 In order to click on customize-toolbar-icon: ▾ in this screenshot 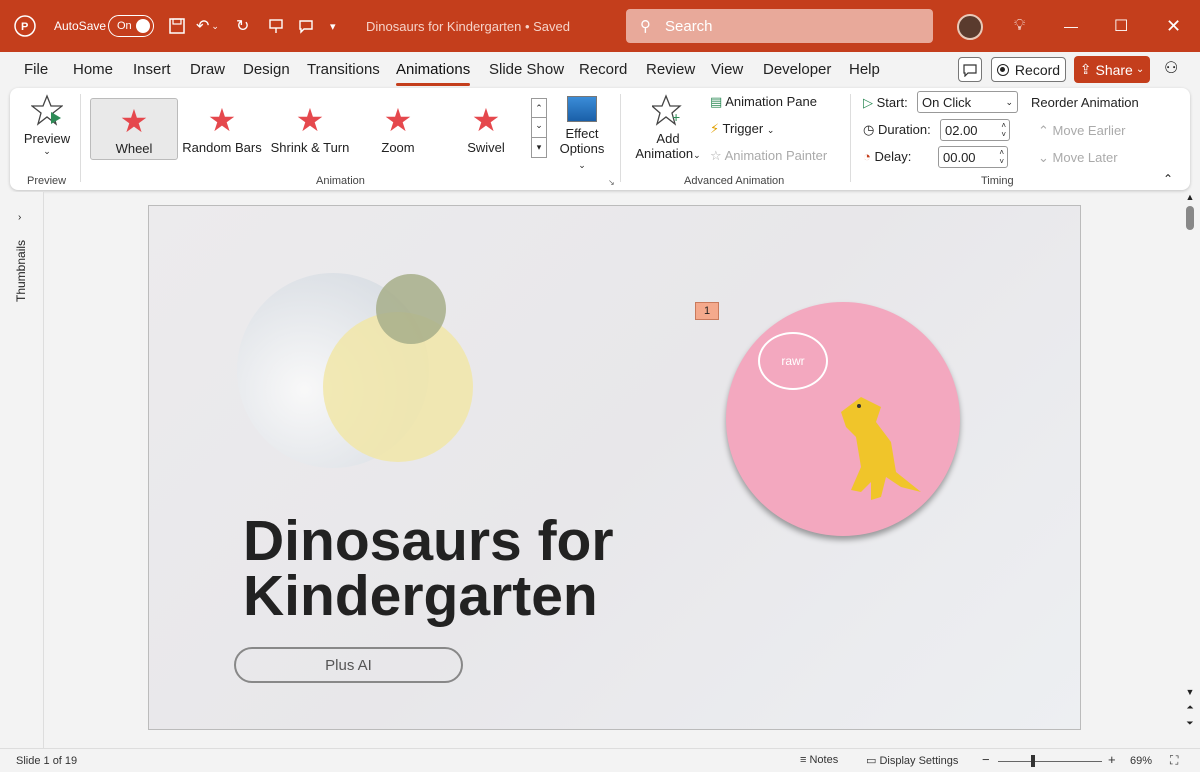, I will do `click(333, 26)`.